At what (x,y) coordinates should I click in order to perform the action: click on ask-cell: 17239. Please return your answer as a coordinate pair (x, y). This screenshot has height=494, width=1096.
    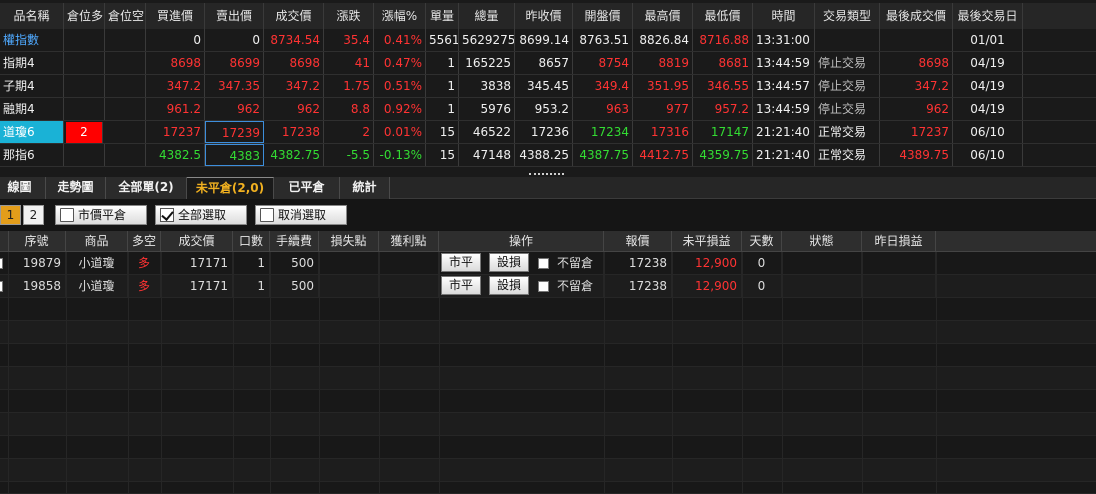
    Looking at the image, I should click on (234, 132).